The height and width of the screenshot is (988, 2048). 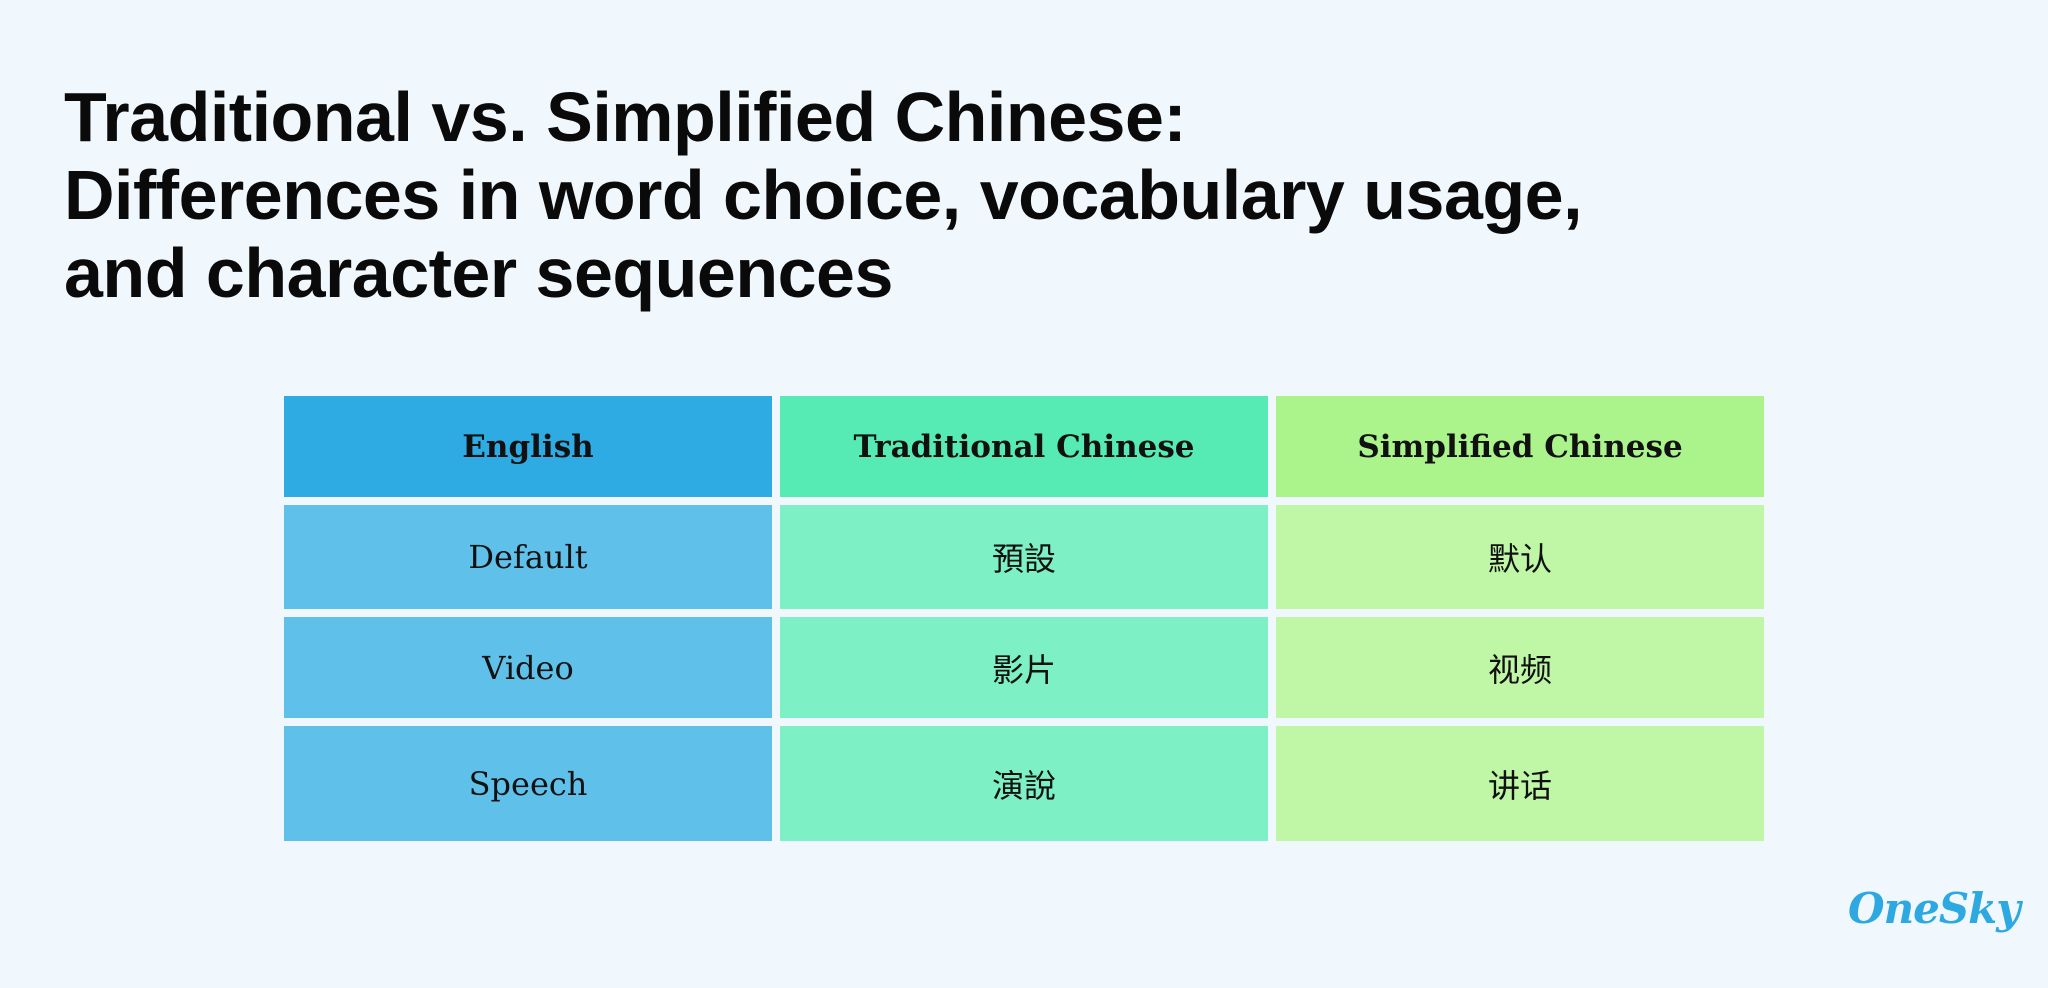 I want to click on table-cell-traditional: 影片, so click(x=1024, y=667).